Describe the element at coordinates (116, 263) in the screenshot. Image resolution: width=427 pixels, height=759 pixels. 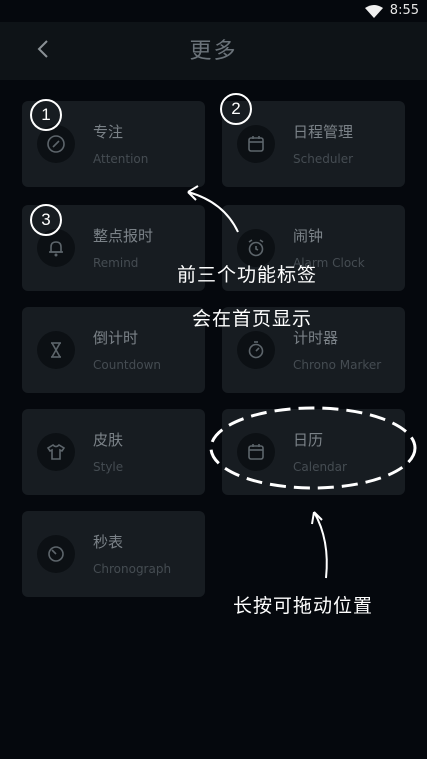
I see `card-sublabel: Remind` at that location.